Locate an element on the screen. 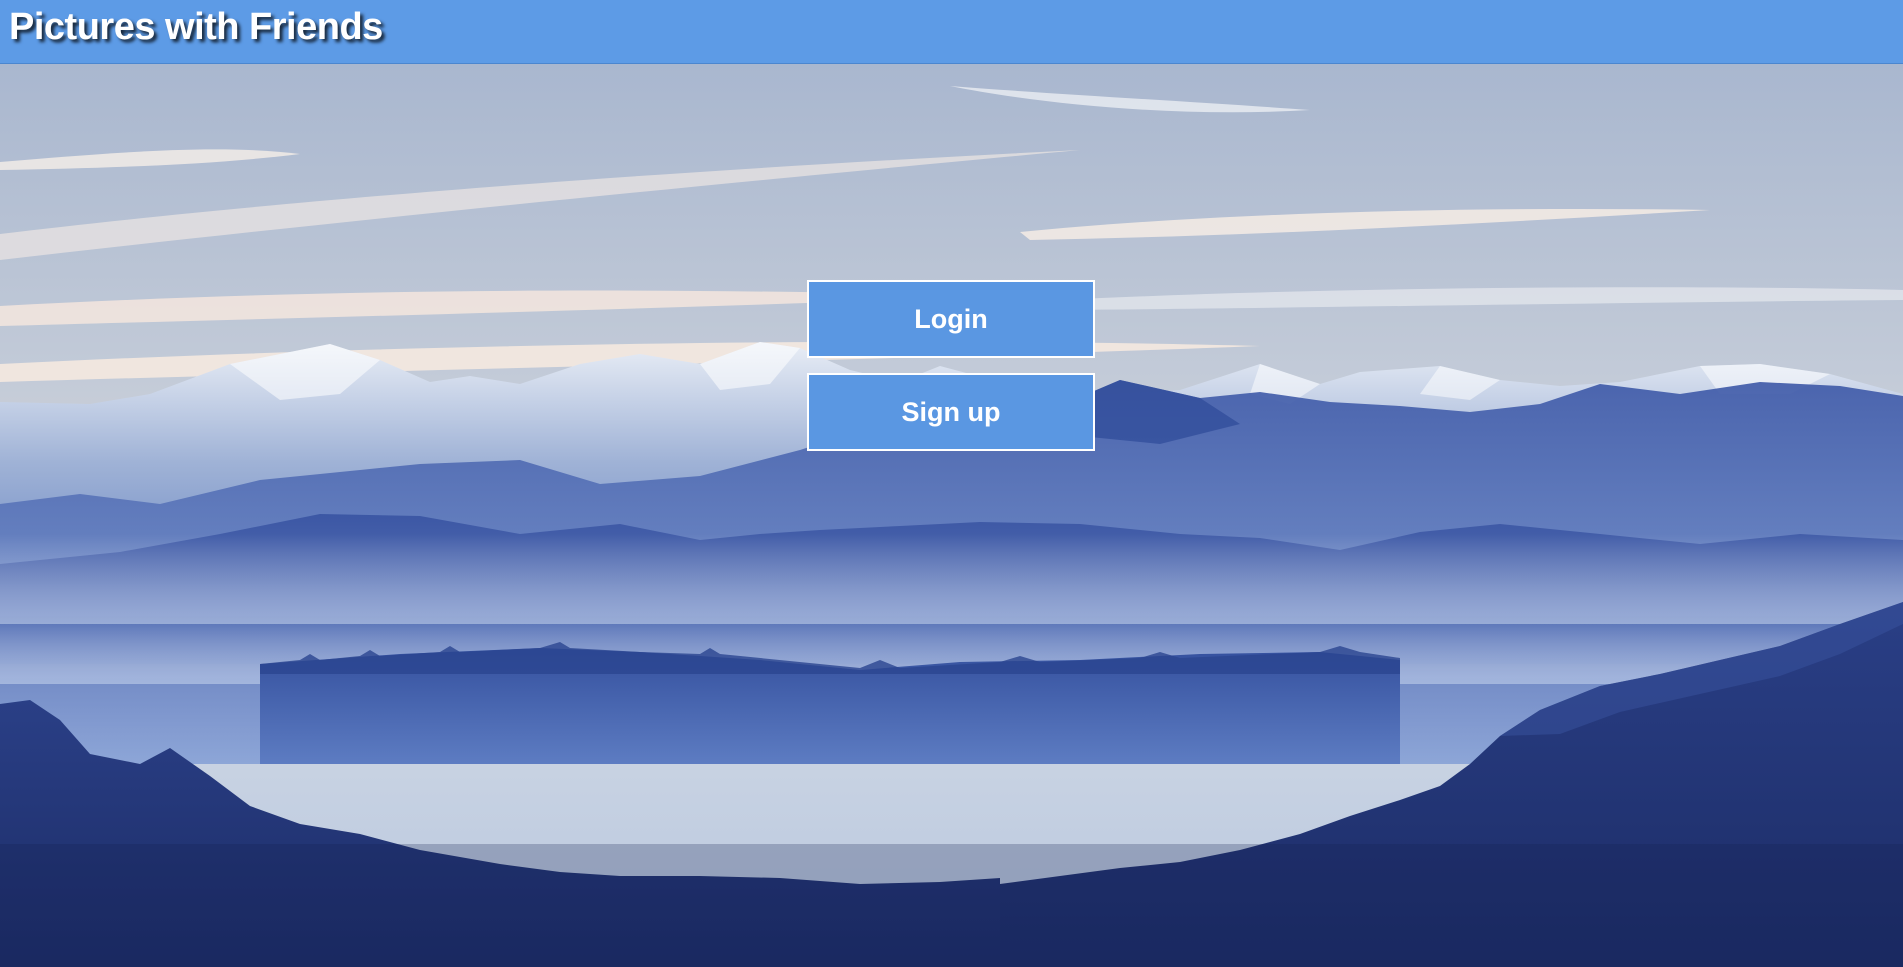 Image resolution: width=1903 pixels, height=967 pixels. signup-button: Sign up is located at coordinates (951, 412).